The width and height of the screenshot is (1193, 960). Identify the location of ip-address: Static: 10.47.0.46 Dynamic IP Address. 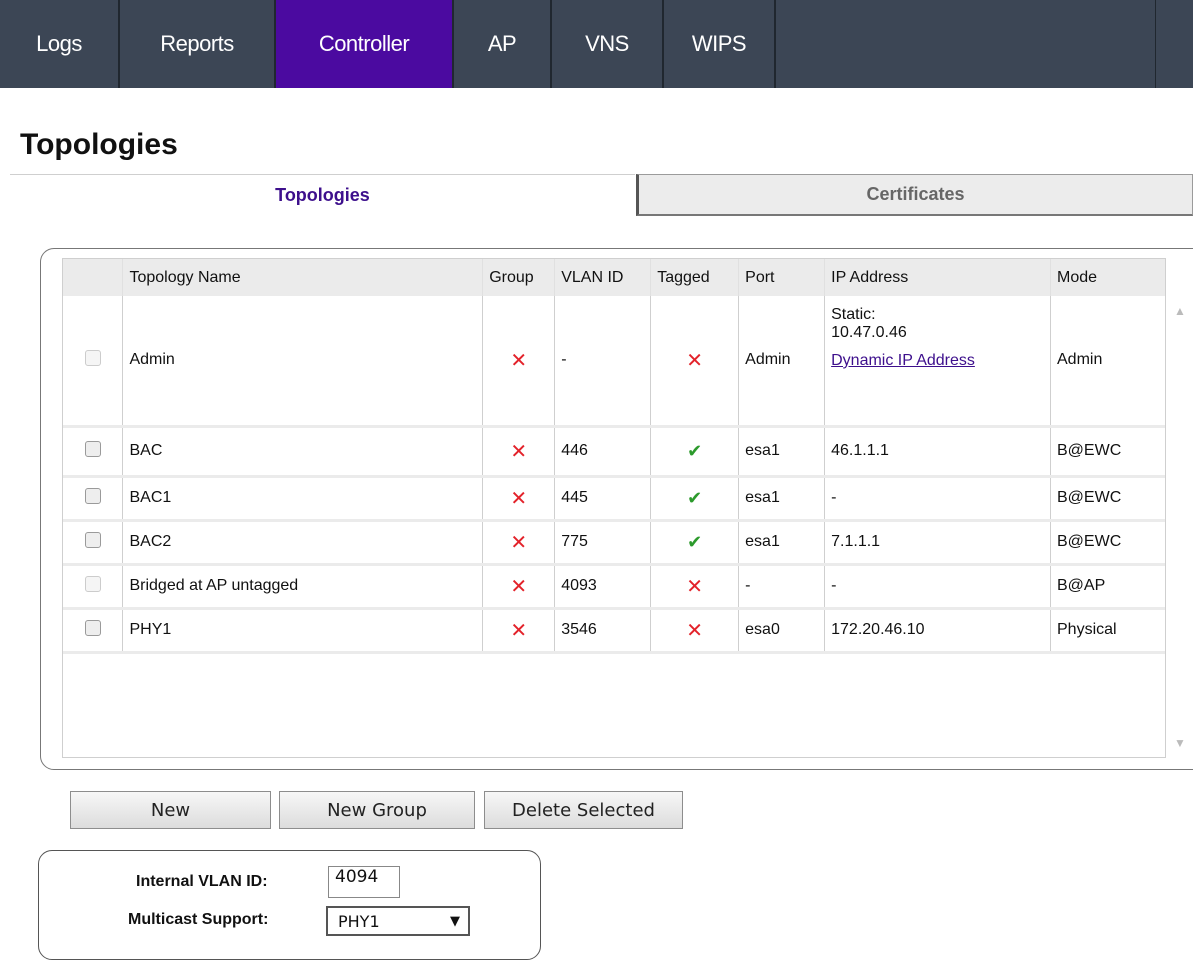
(937, 362).